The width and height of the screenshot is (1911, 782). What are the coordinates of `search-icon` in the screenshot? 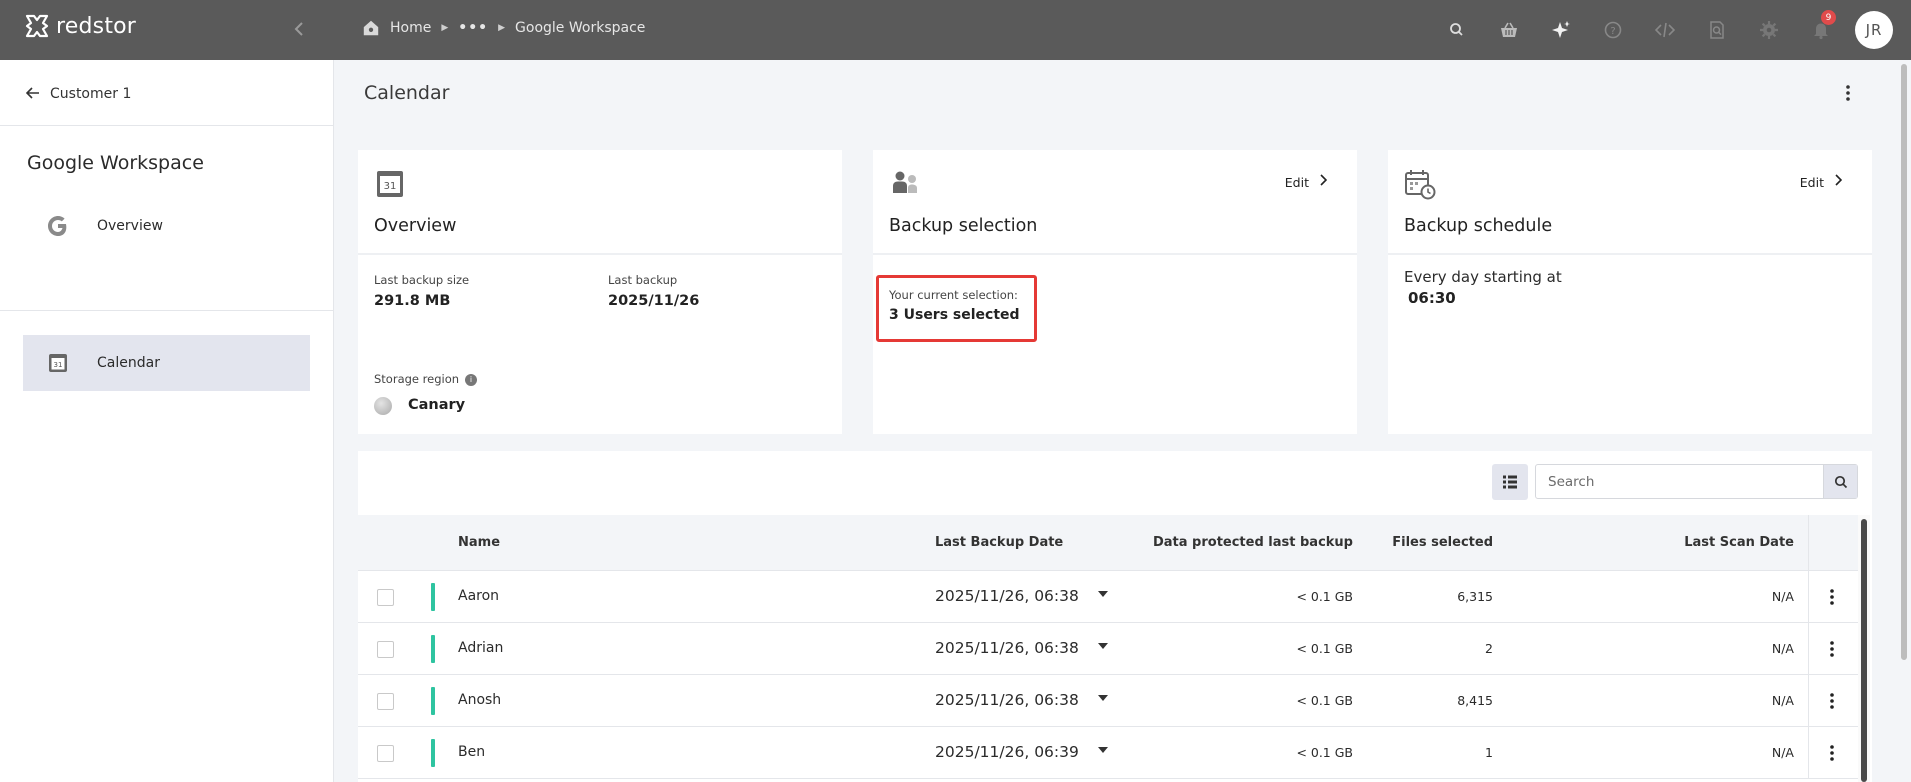 It's located at (1840, 481).